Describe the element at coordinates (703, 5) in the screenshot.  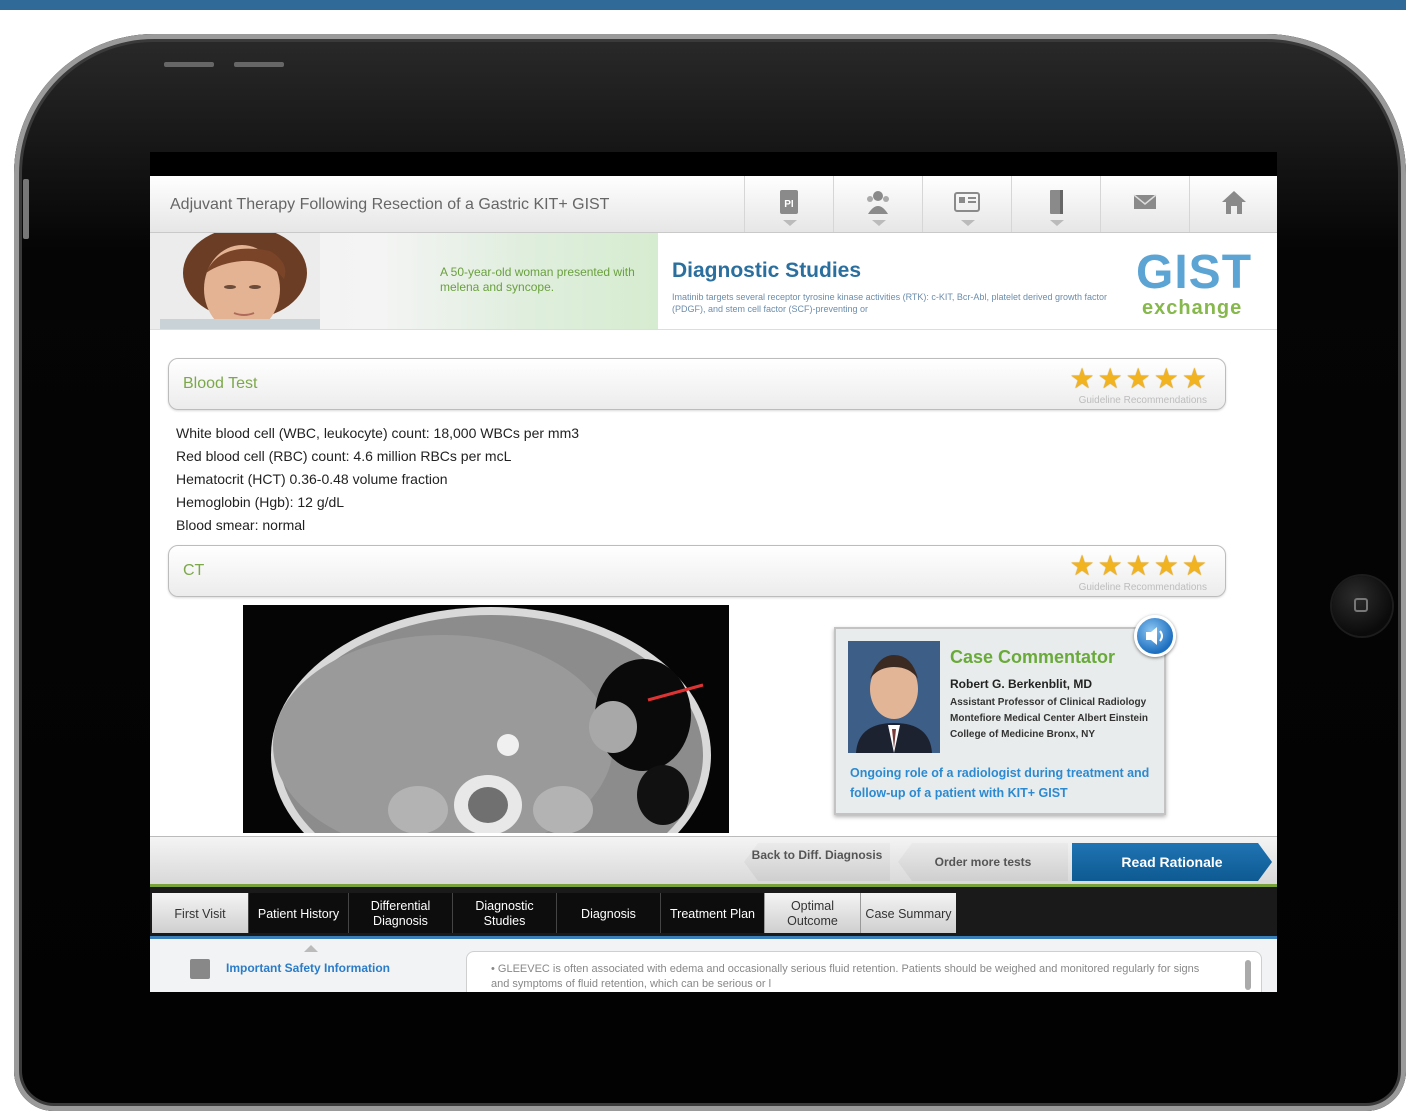
I see `page-top-strip` at that location.